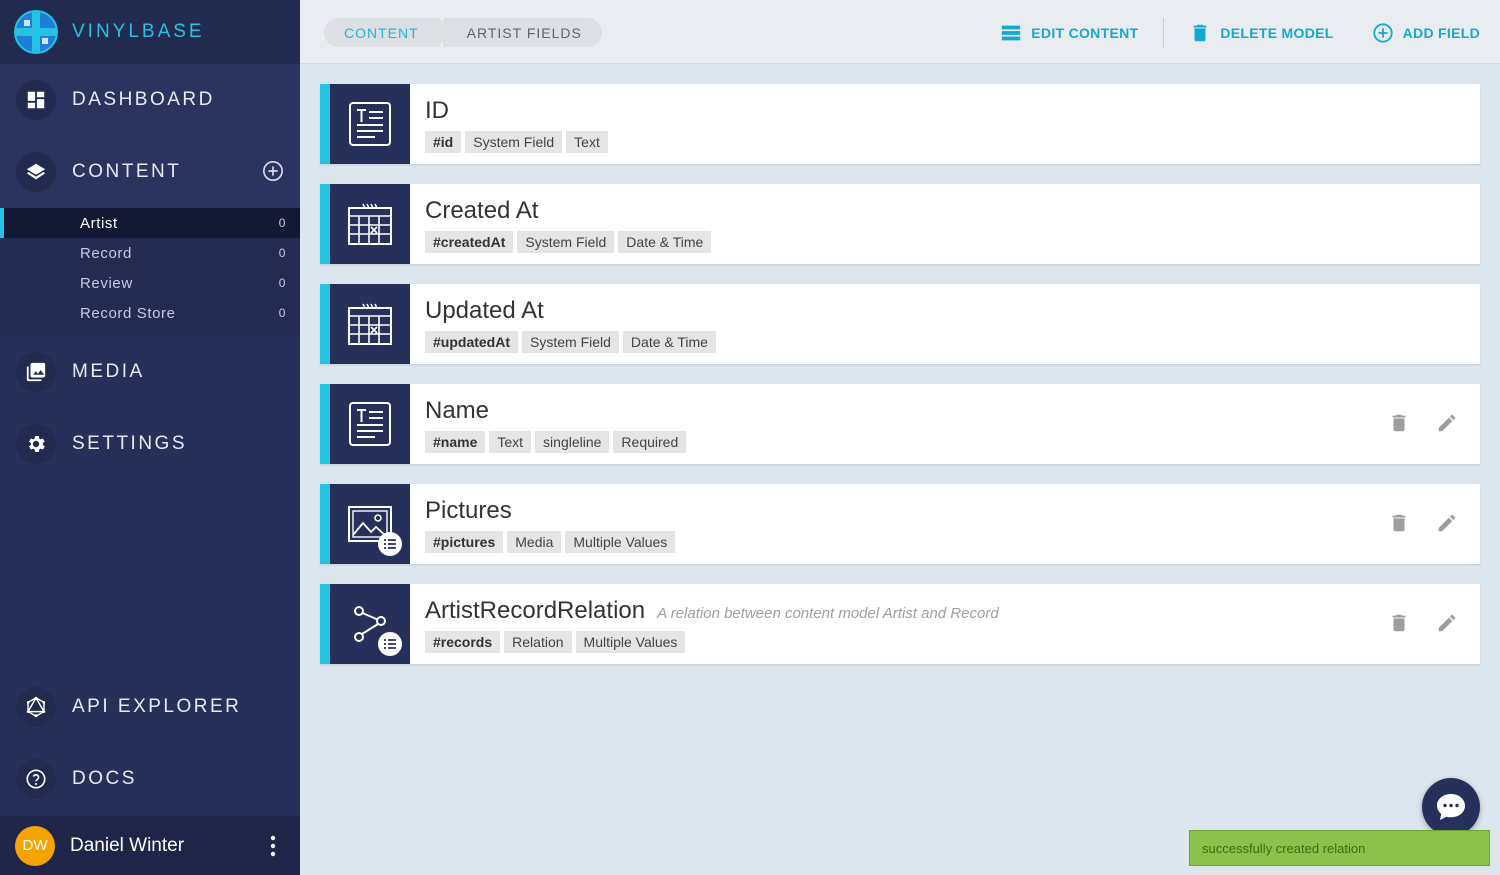  I want to click on breadcrumb-content: CONTENT, so click(387, 32).